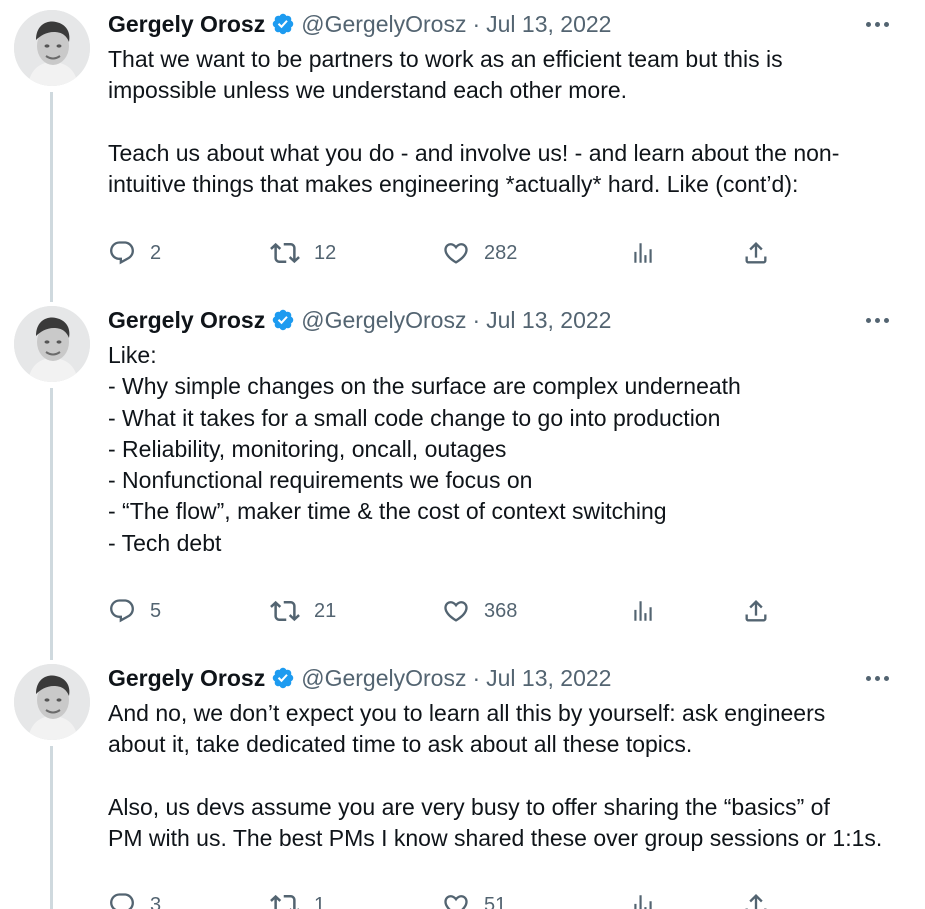 This screenshot has height=909, width=925. Describe the element at coordinates (320, 901) in the screenshot. I see `retweet-count: 1` at that location.